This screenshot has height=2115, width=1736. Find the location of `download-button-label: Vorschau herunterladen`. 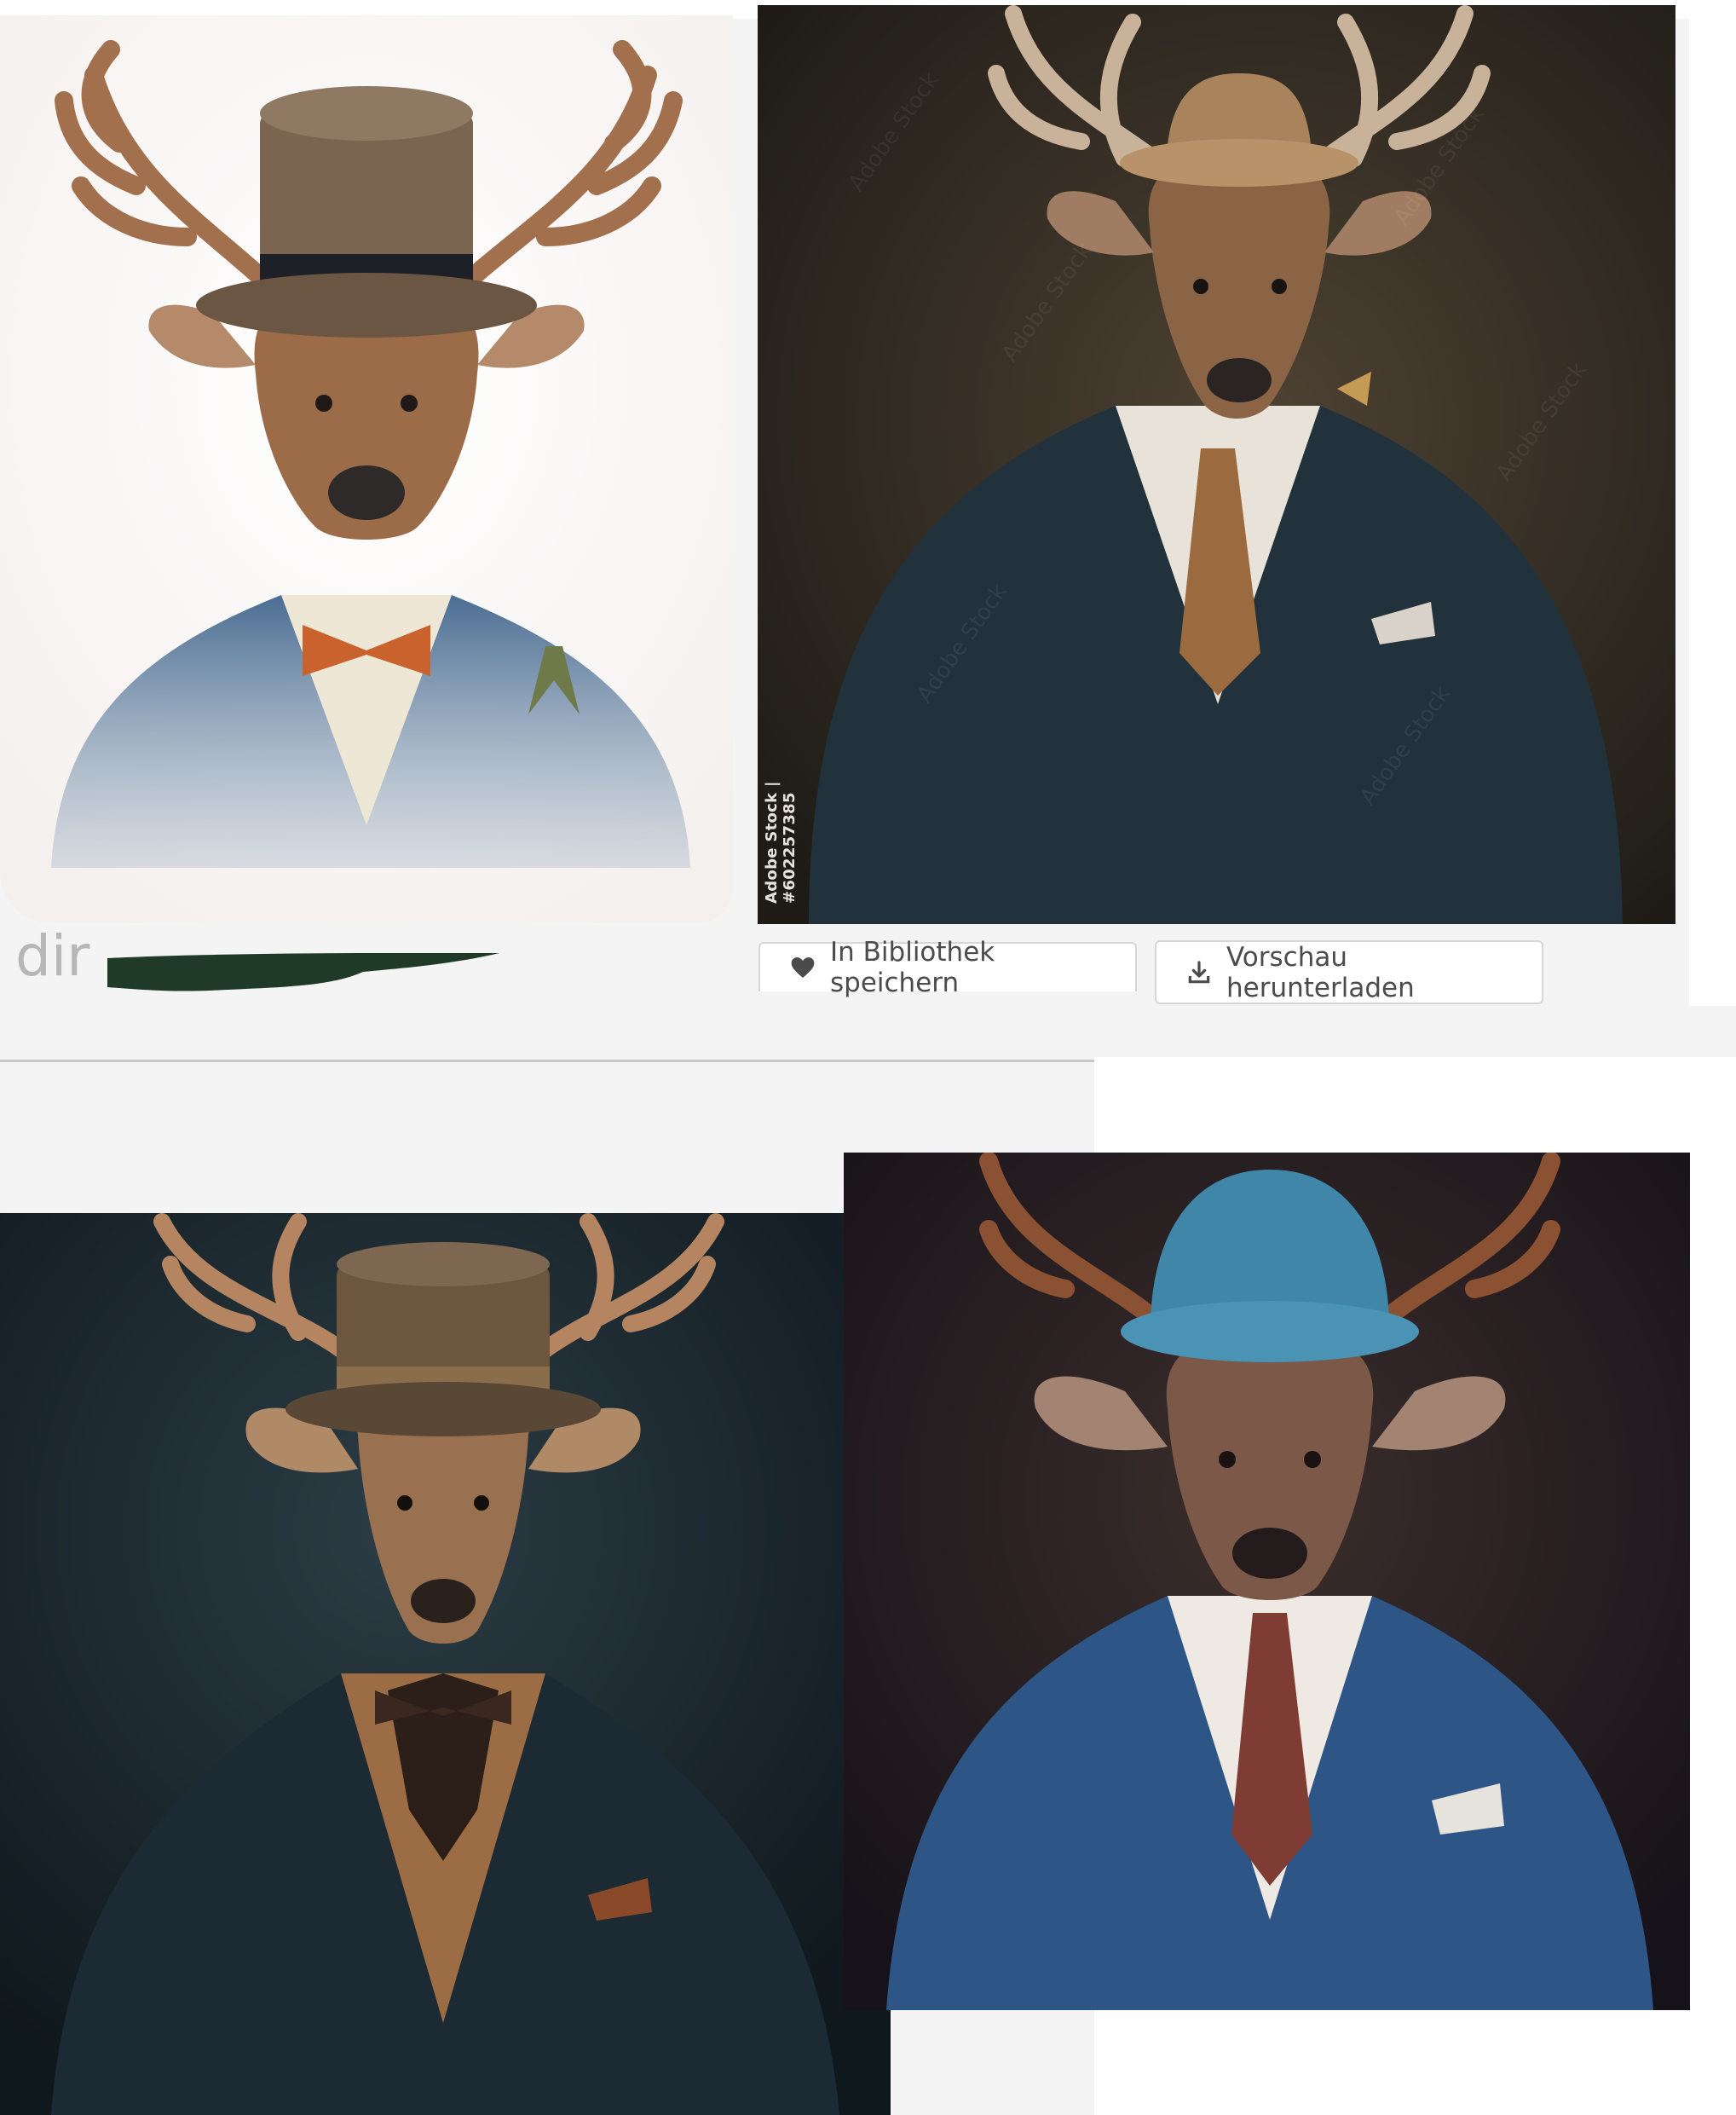

download-button-label: Vorschau herunterladen is located at coordinates (1320, 972).